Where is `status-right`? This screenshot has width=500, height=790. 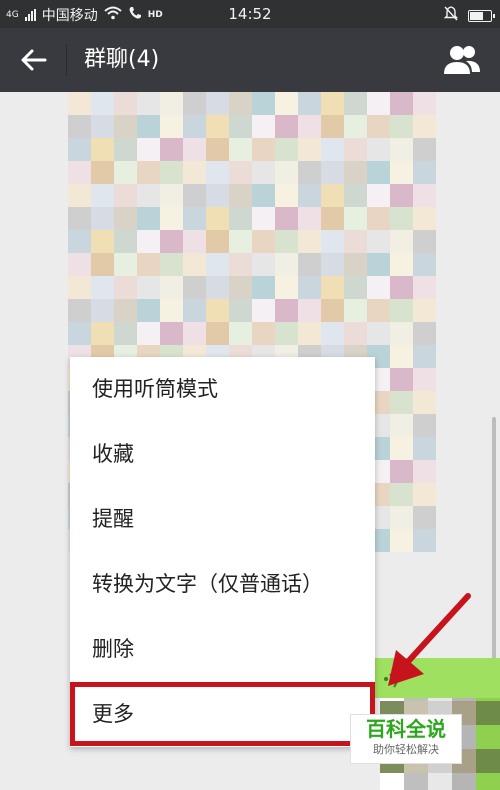
status-right is located at coordinates (469, 15).